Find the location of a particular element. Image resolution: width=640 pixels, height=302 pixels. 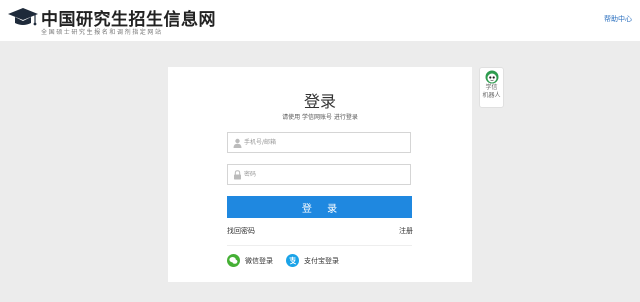

password-input is located at coordinates (324, 174).